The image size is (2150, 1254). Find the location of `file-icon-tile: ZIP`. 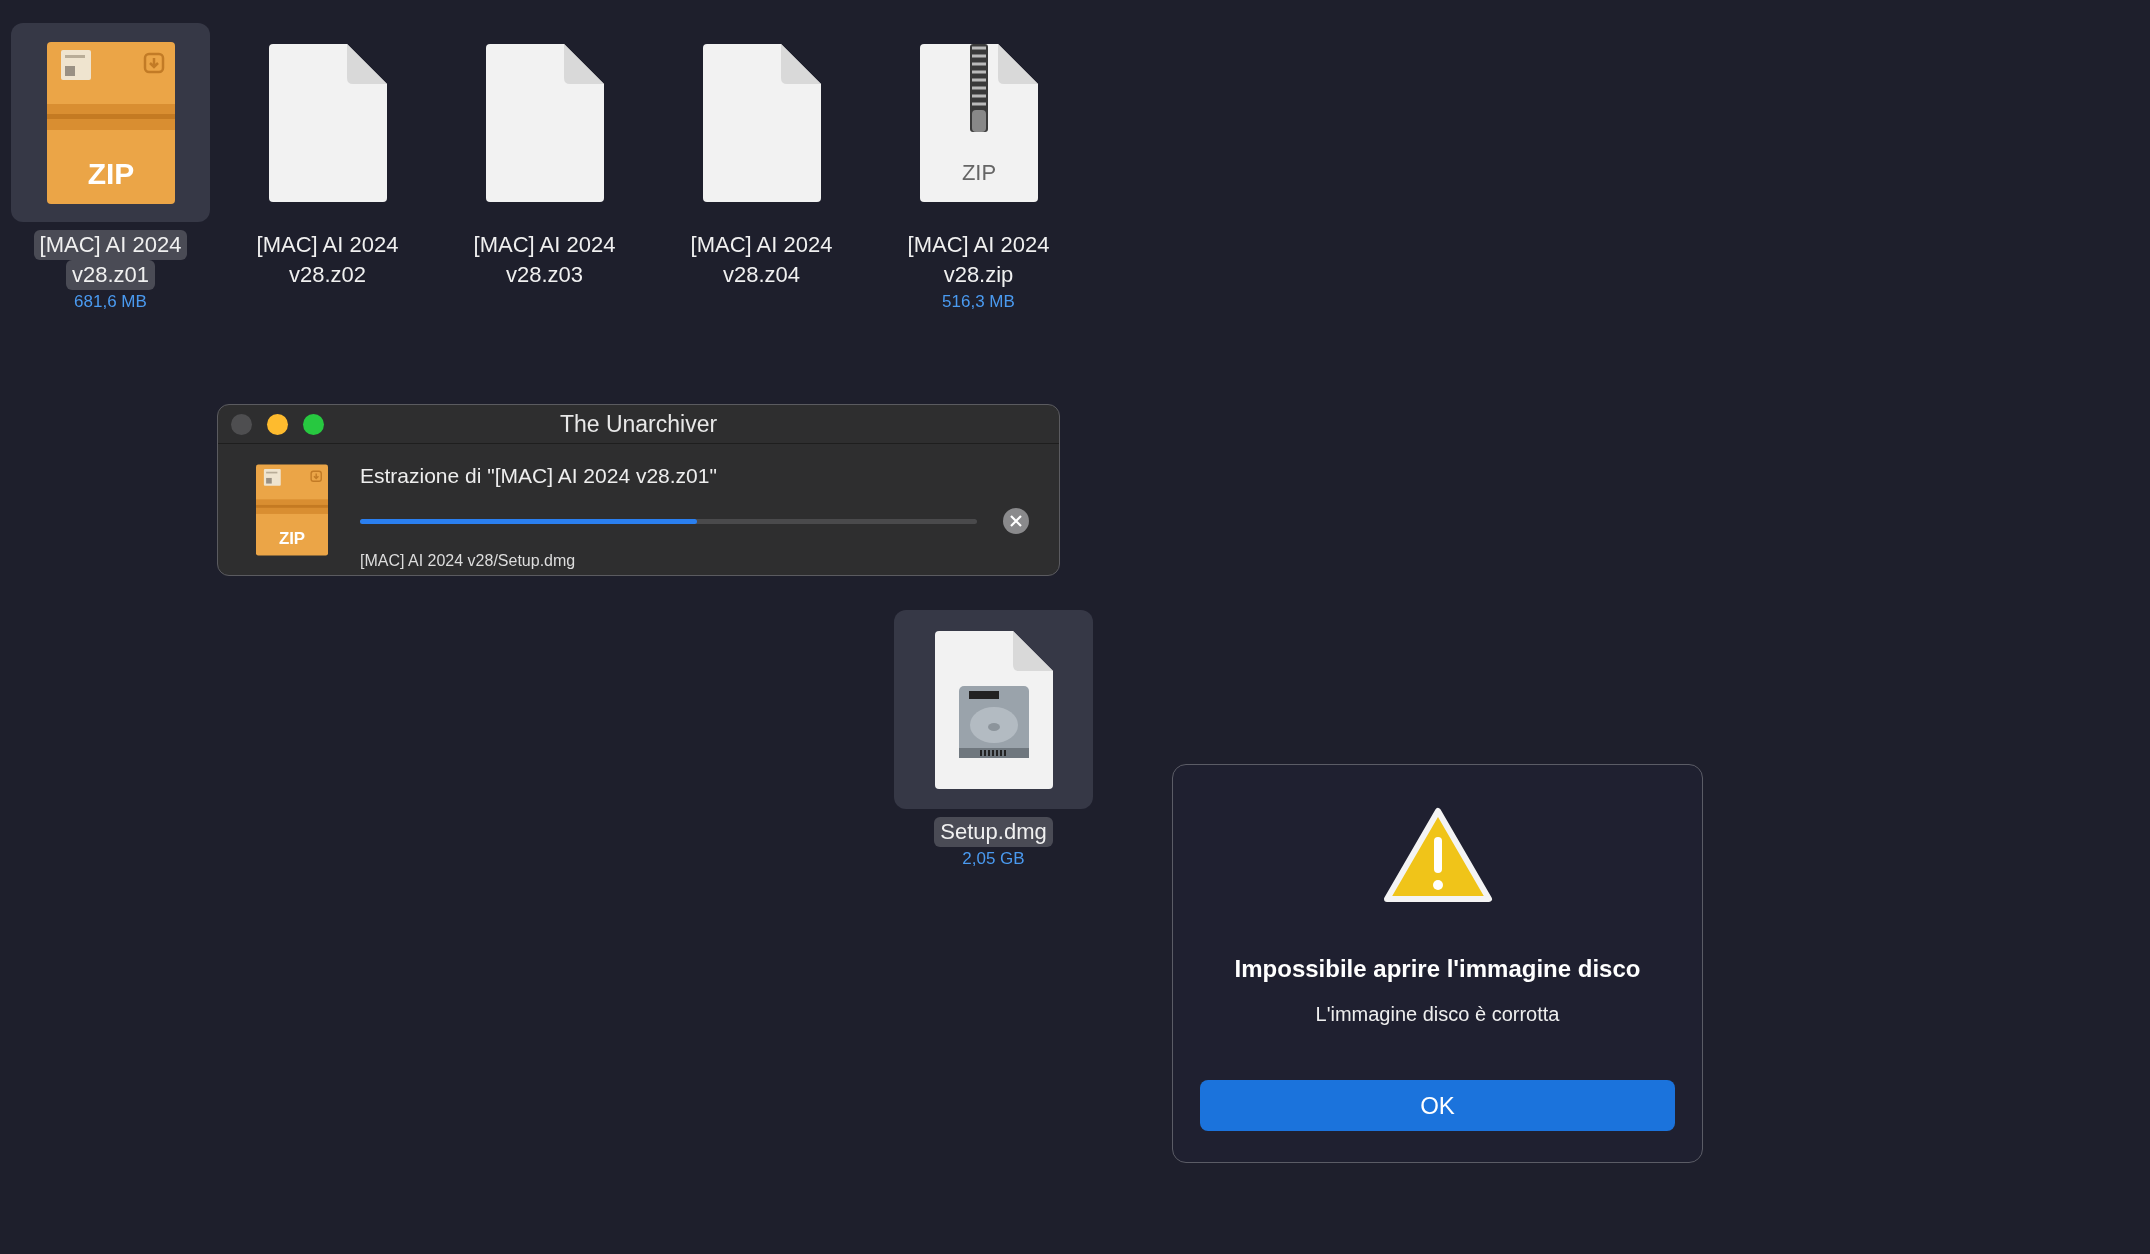

file-icon-tile: ZIP is located at coordinates (978, 122).